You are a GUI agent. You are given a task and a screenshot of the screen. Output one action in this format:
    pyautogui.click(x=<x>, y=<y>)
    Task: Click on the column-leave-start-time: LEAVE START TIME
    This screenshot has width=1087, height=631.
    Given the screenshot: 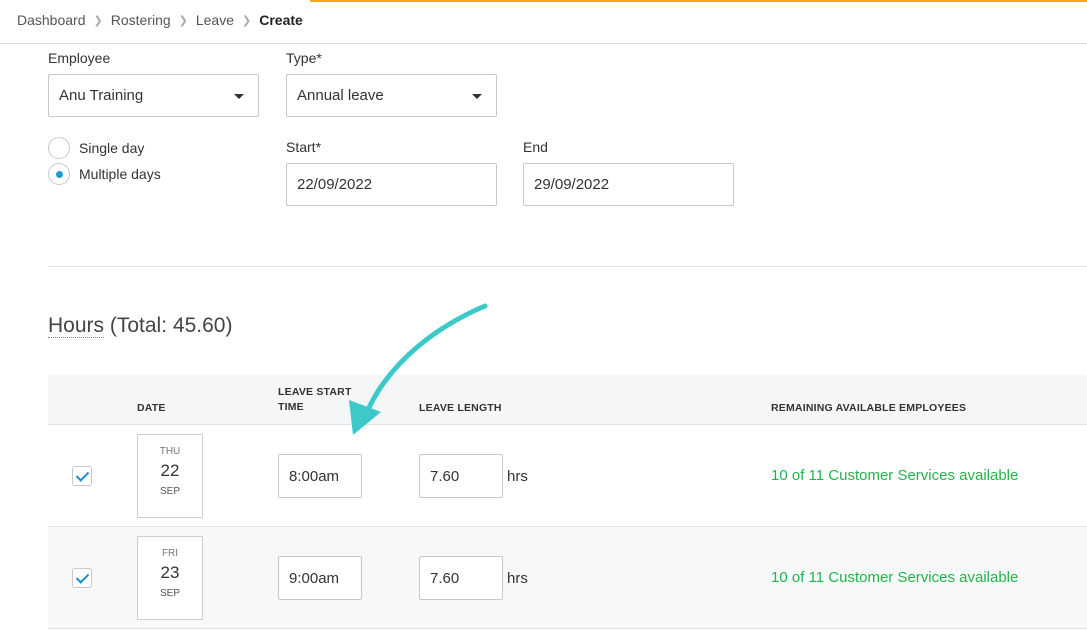 What is the action you would take?
    pyautogui.click(x=315, y=400)
    